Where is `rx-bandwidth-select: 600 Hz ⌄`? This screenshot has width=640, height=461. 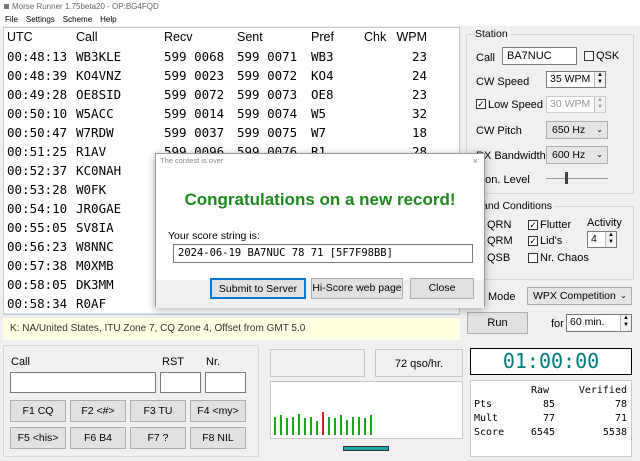 rx-bandwidth-select: 600 Hz ⌄ is located at coordinates (577, 155).